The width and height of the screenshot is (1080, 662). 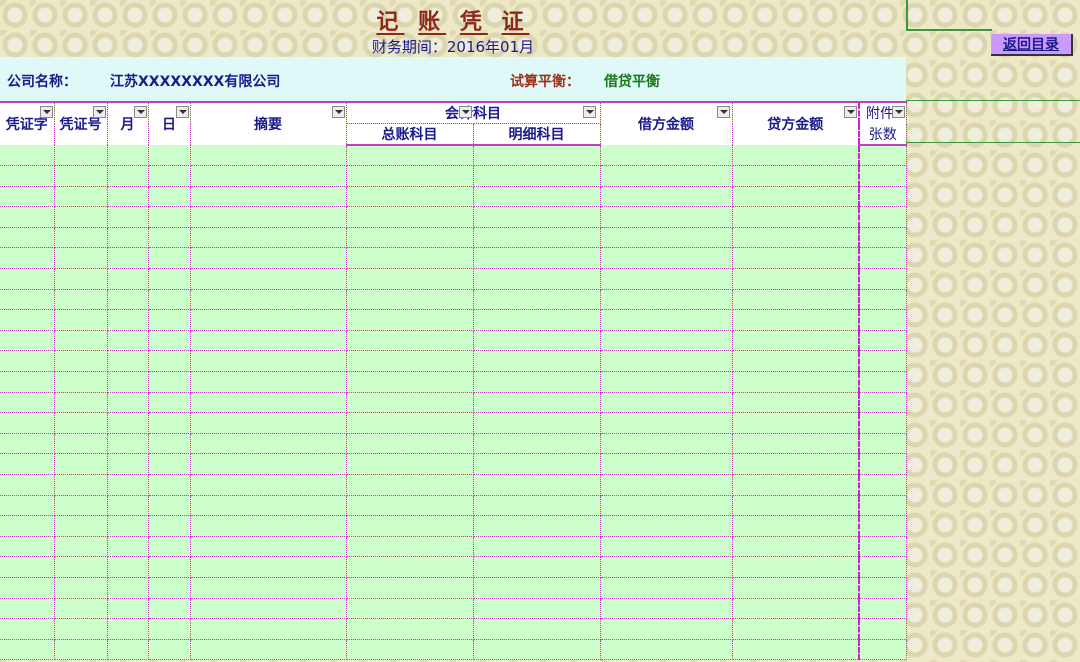 What do you see at coordinates (666, 123) in the screenshot?
I see `col-debit: 借方金额` at bounding box center [666, 123].